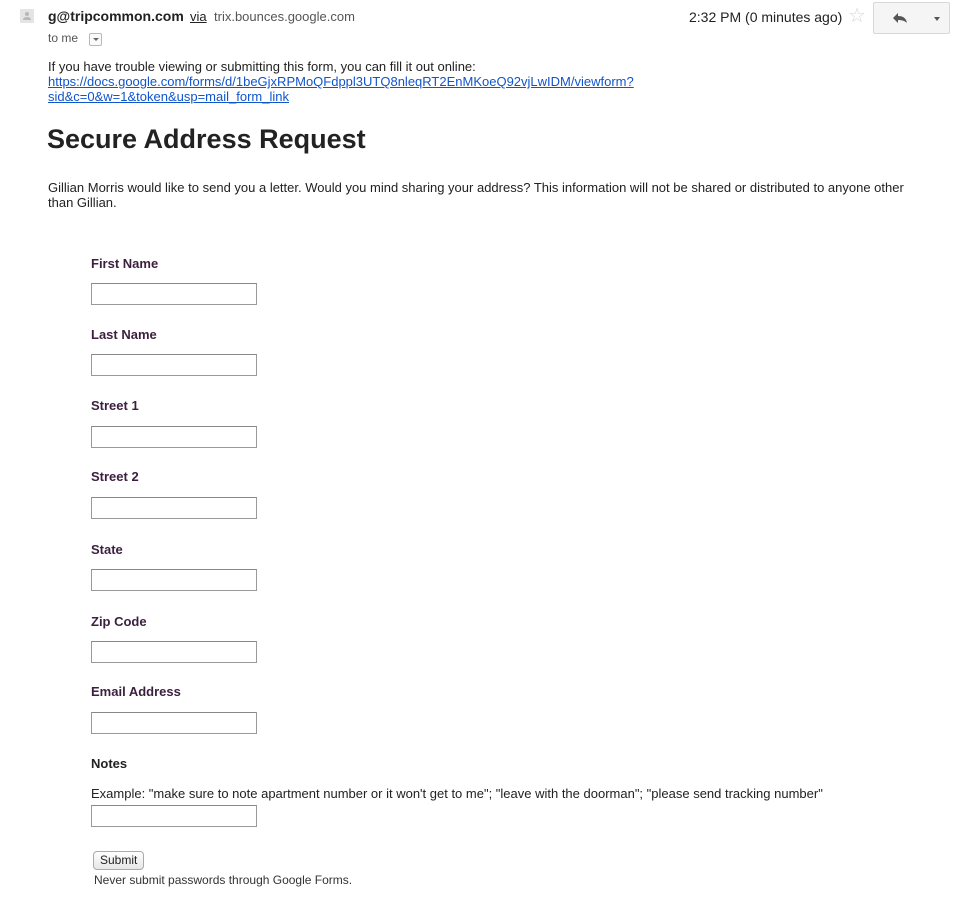 This screenshot has width=957, height=920. I want to click on zip-code-label: Zip Code, so click(119, 621).